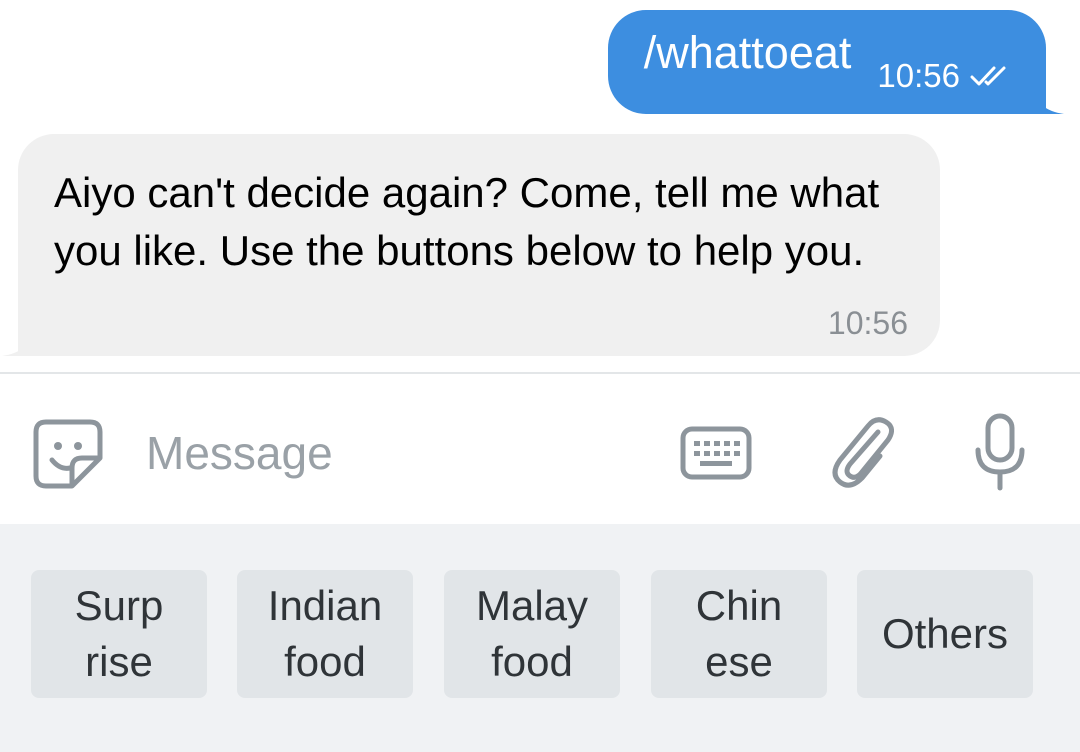 This screenshot has width=1080, height=752. What do you see at coordinates (716, 453) in the screenshot?
I see `keyboard-icon` at bounding box center [716, 453].